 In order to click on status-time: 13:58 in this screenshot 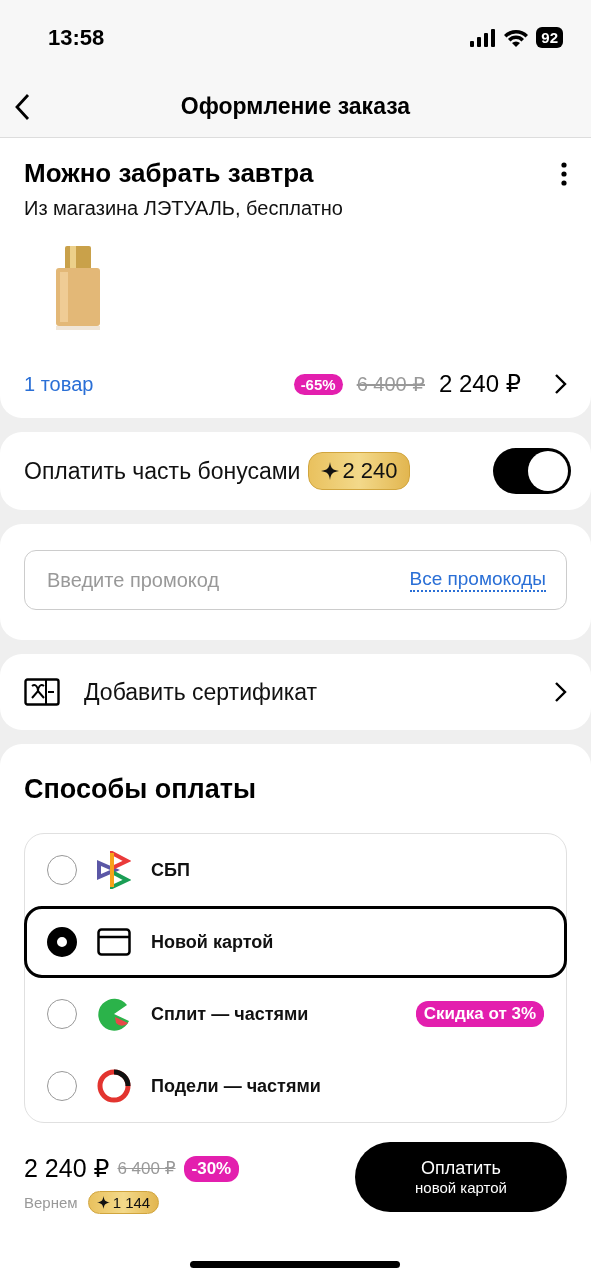, I will do `click(76, 37)`.